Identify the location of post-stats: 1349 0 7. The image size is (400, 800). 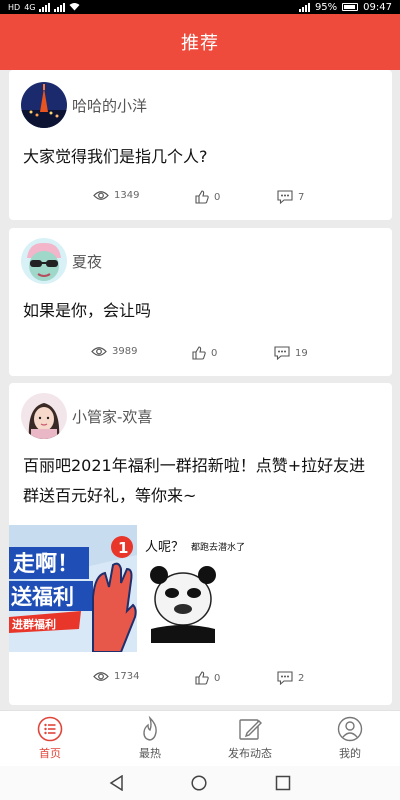
(200, 200).